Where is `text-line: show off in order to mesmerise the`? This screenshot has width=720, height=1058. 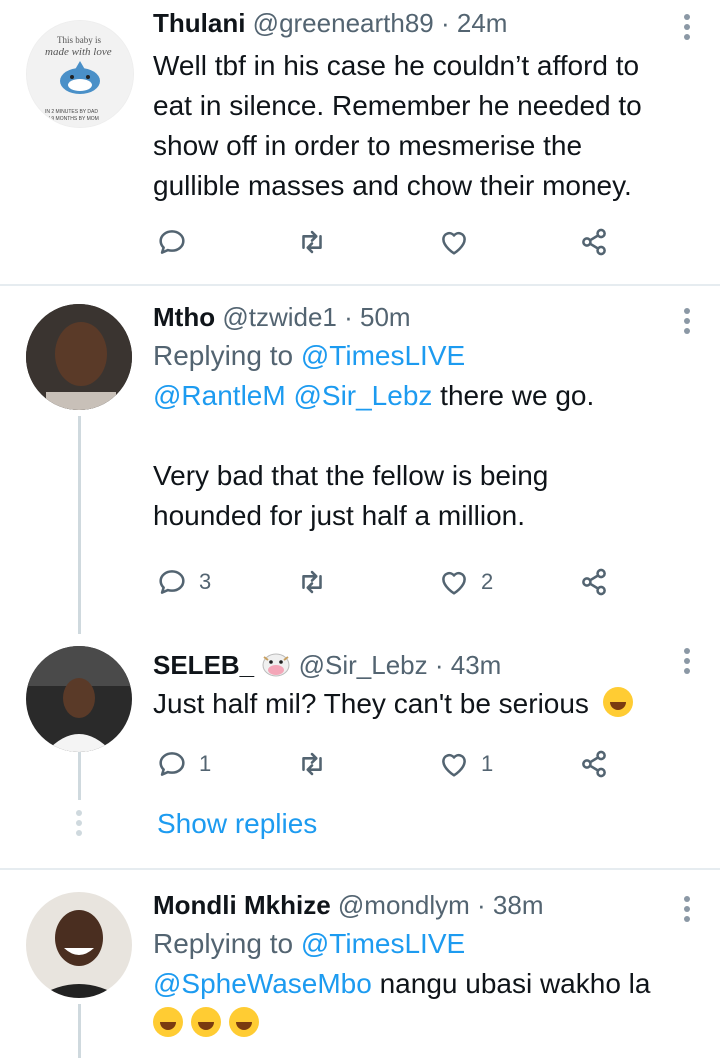
text-line: show off in order to mesmerise the is located at coordinates (368, 145).